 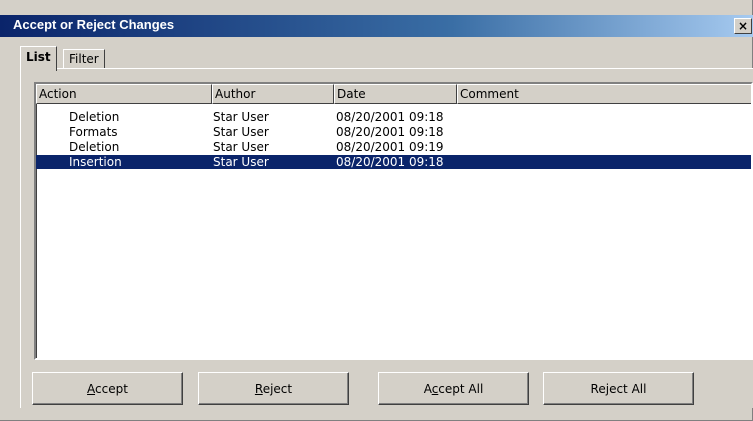 I want to click on reject-all-button: Reject All, so click(x=618, y=388).